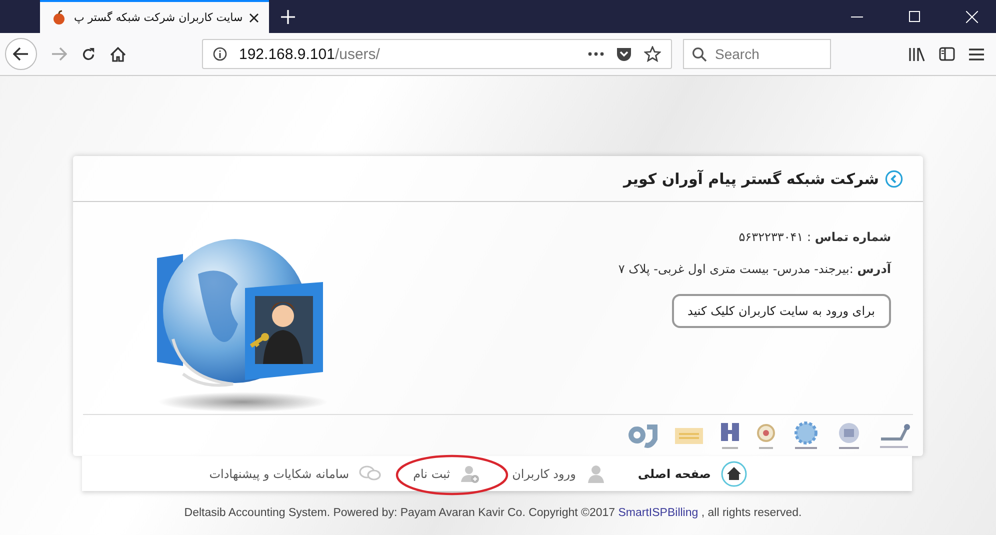 This screenshot has width=996, height=535. Describe the element at coordinates (754, 269) in the screenshot. I see `address-text: آدرس :بیرجند- مدرس- بیست متری اول غربی- پلاک ۷` at that location.